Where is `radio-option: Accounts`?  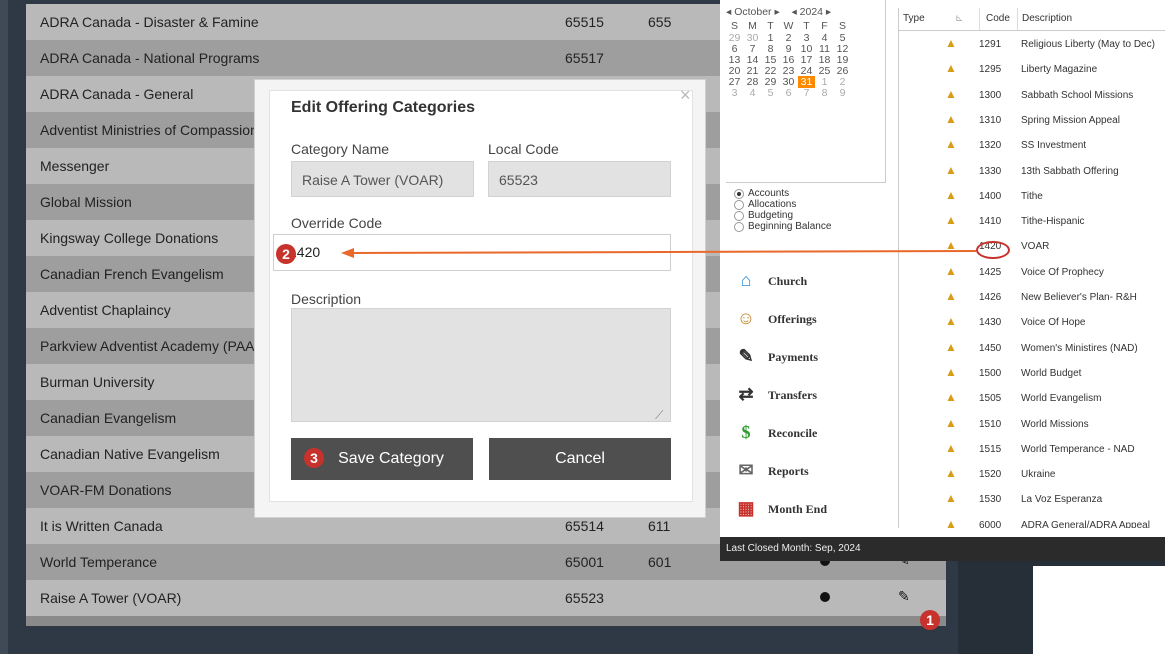
radio-option: Accounts is located at coordinates (782, 193).